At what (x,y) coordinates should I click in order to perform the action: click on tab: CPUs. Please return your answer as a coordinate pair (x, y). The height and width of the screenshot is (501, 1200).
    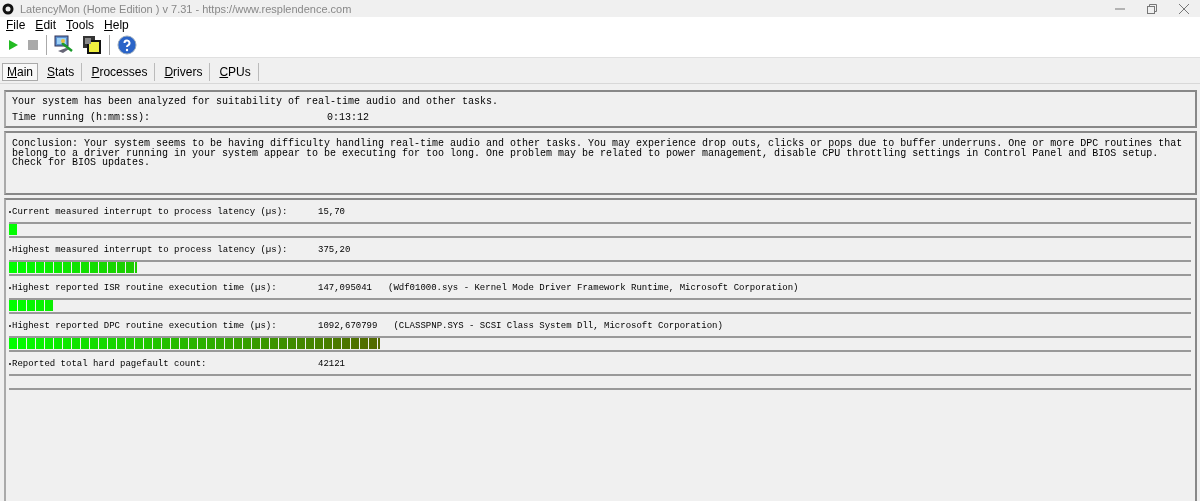
    Looking at the image, I should click on (235, 72).